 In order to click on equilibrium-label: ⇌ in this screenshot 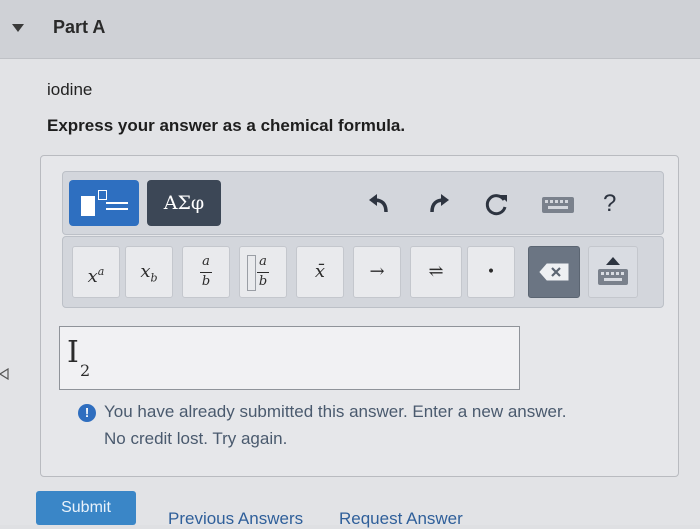, I will do `click(436, 271)`.